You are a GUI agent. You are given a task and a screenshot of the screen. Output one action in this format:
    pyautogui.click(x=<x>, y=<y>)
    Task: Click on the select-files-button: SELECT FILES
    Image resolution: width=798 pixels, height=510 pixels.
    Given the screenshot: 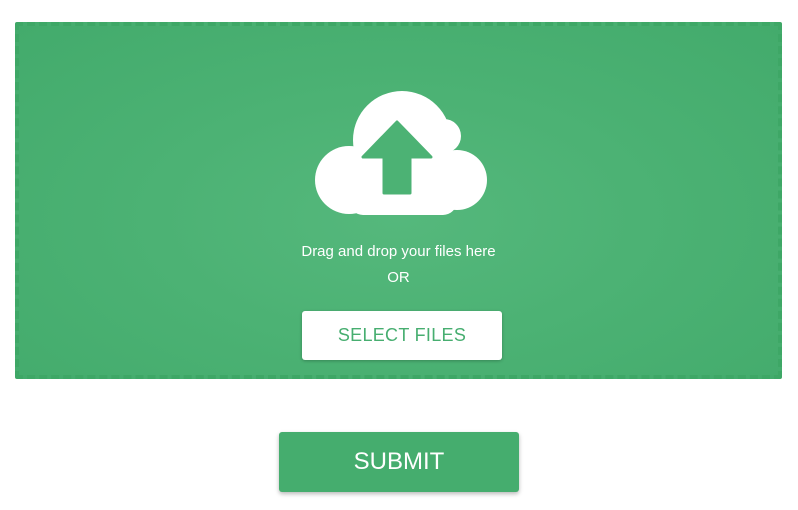 What is the action you would take?
    pyautogui.click(x=402, y=335)
    